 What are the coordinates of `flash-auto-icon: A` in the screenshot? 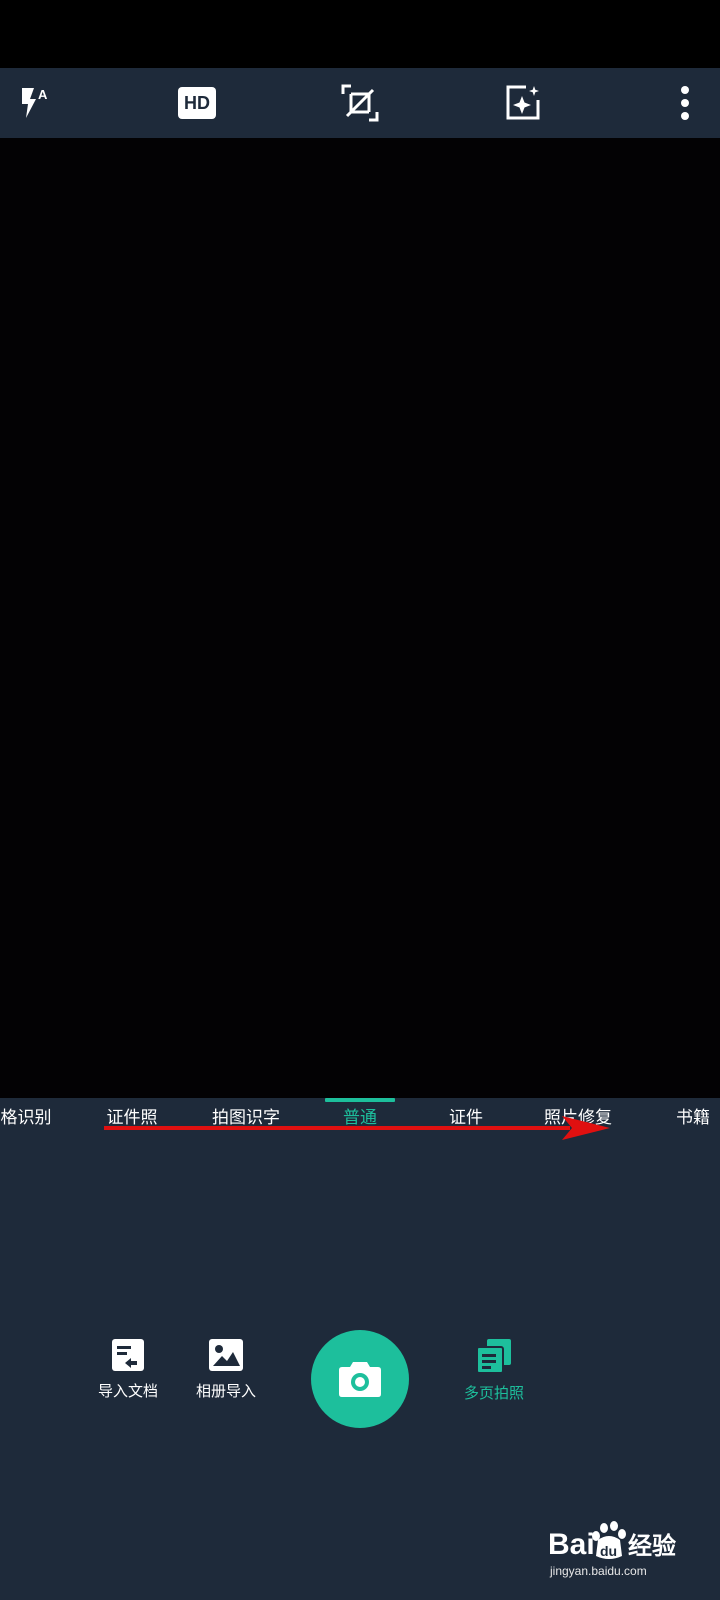 It's located at (35, 102).